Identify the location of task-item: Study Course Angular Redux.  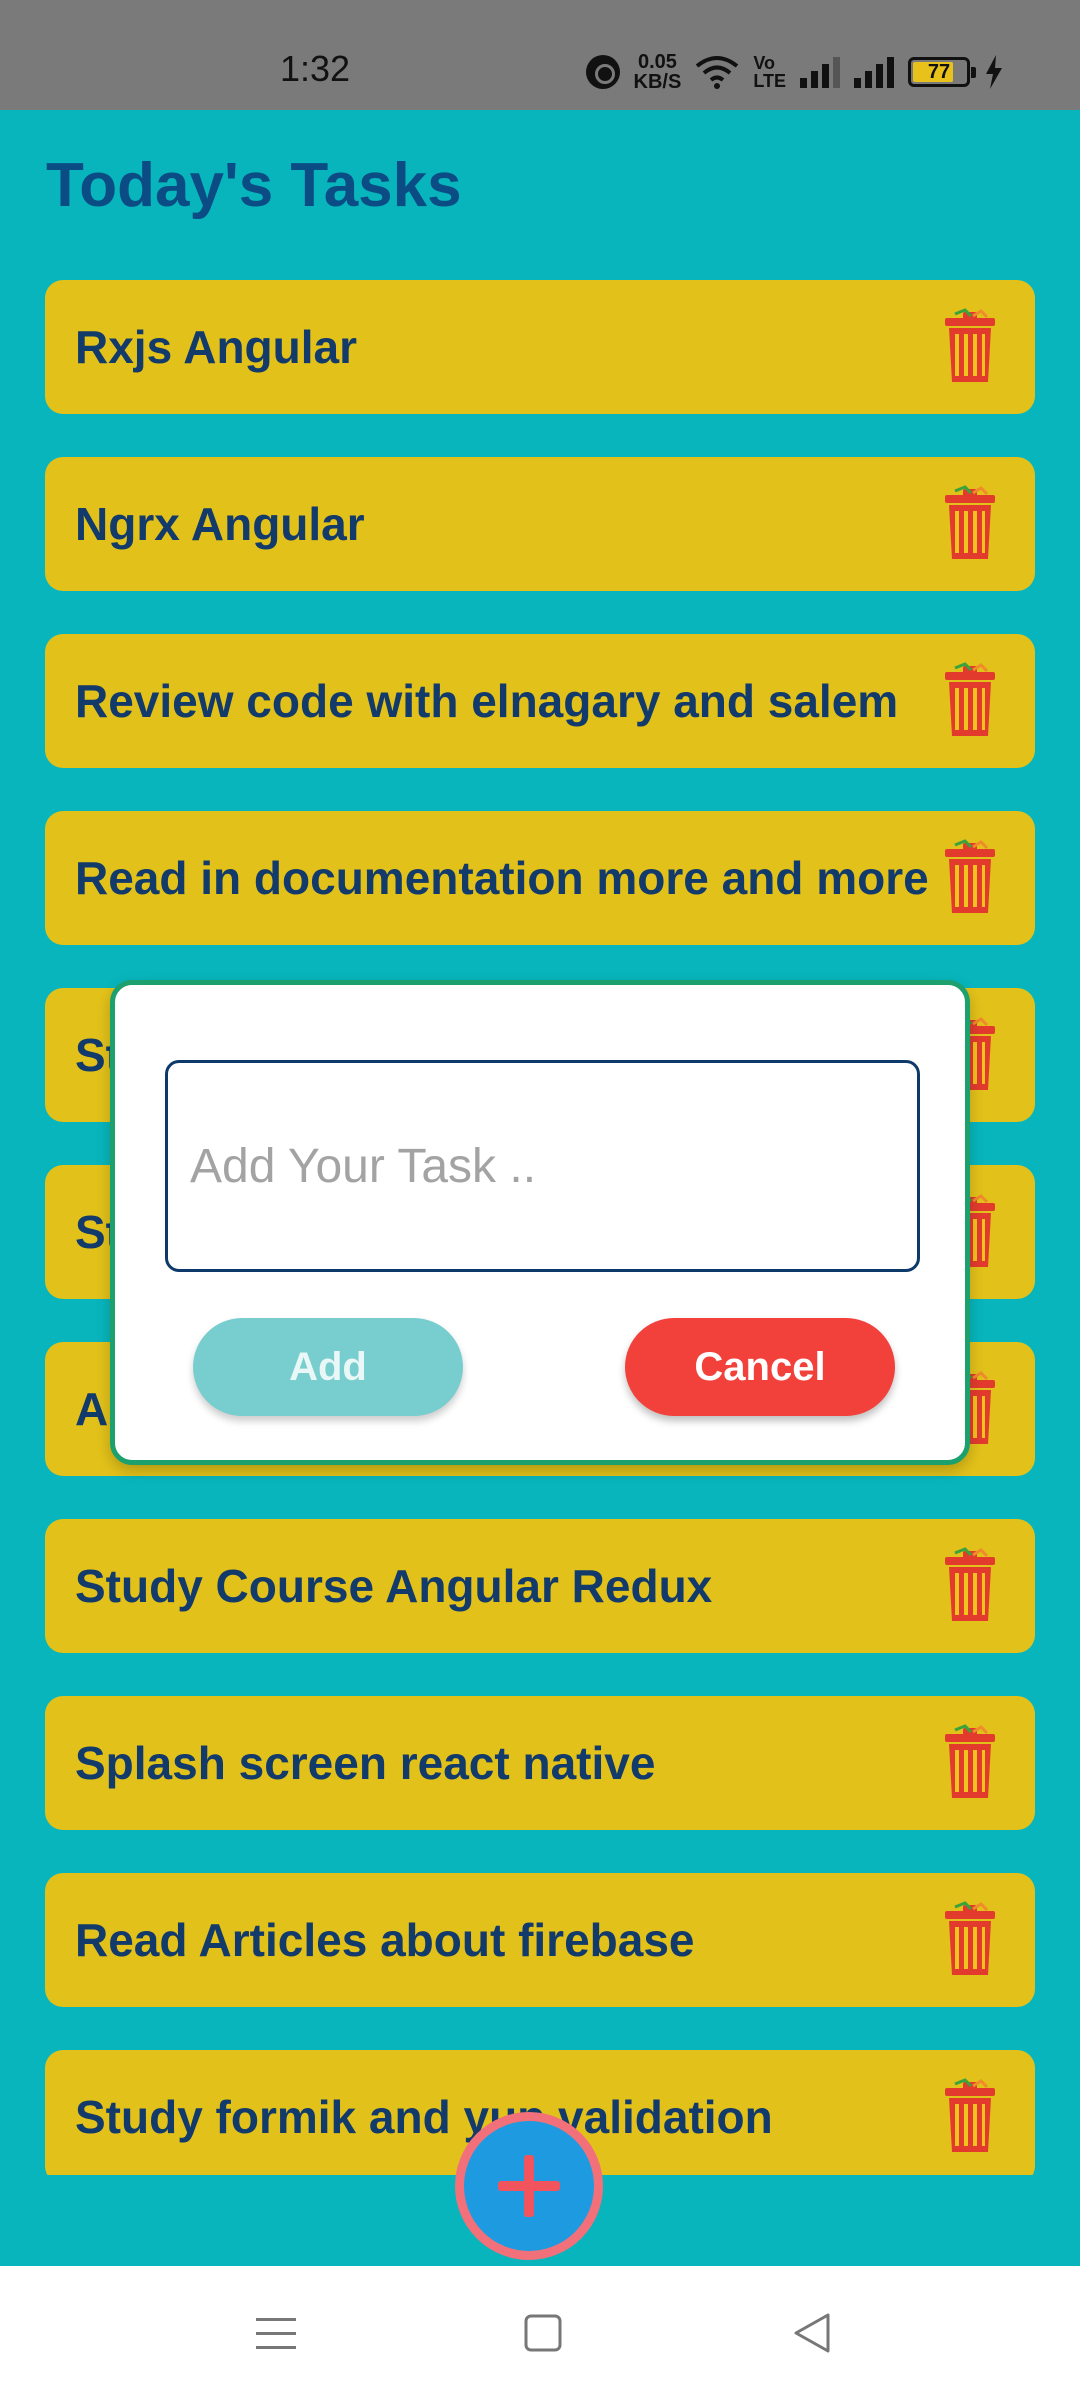
(540, 1586).